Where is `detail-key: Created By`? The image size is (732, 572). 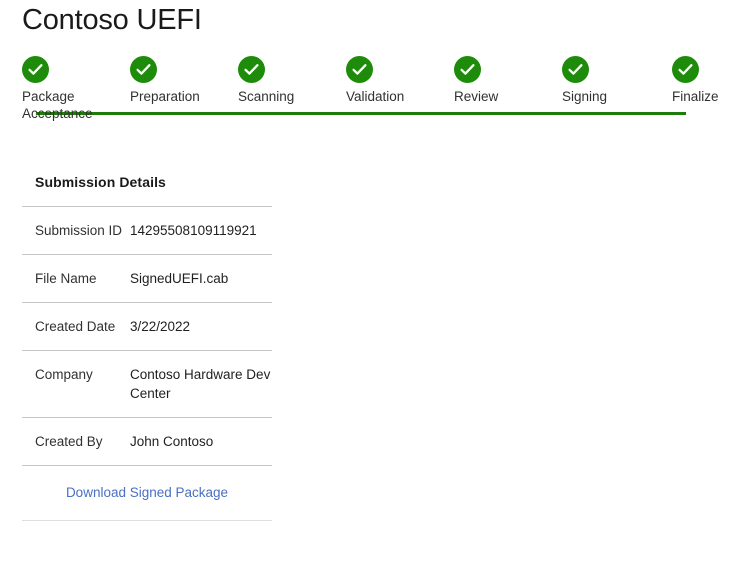 detail-key: Created By is located at coordinates (69, 441).